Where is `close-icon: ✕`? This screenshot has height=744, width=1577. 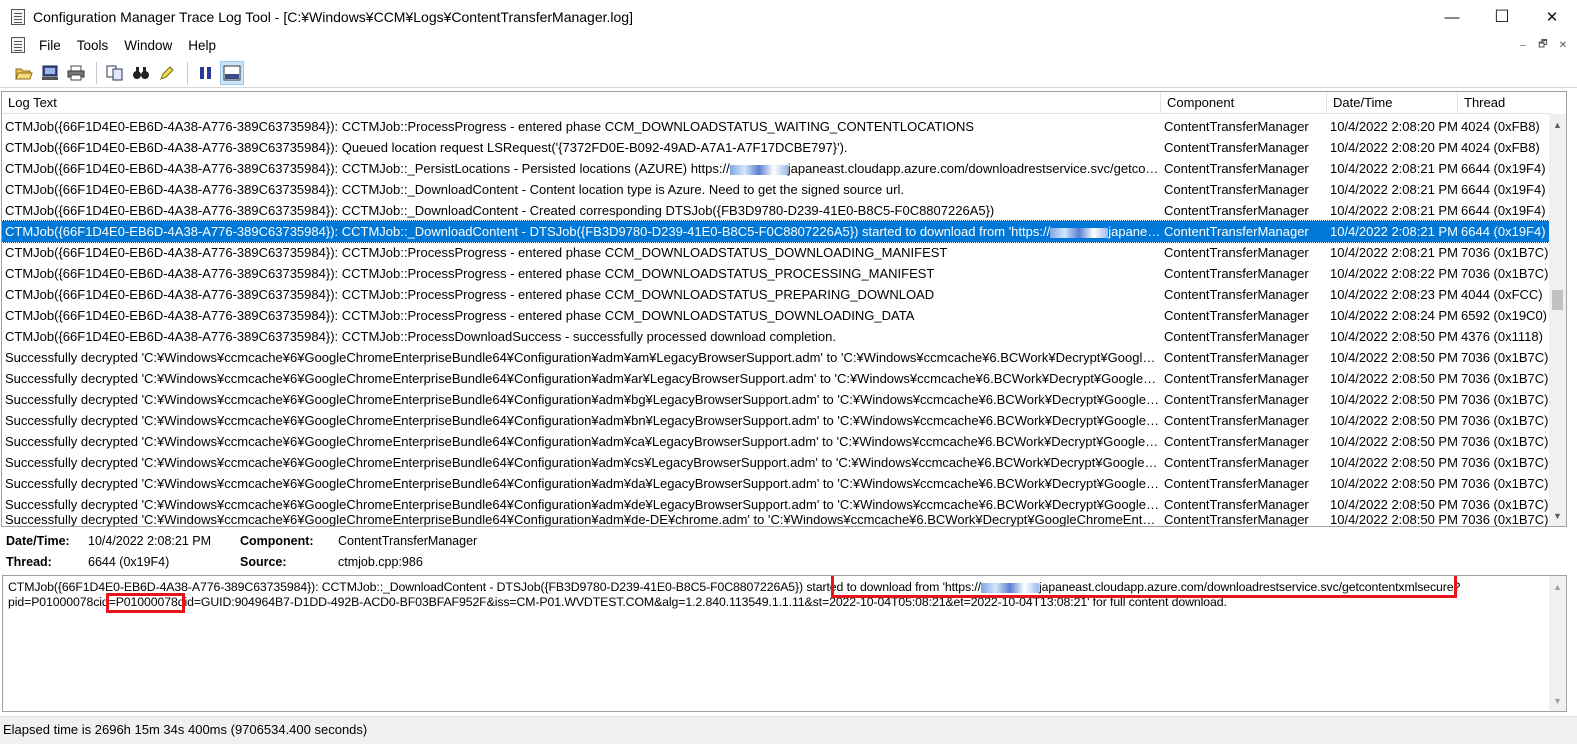 close-icon: ✕ is located at coordinates (1552, 17).